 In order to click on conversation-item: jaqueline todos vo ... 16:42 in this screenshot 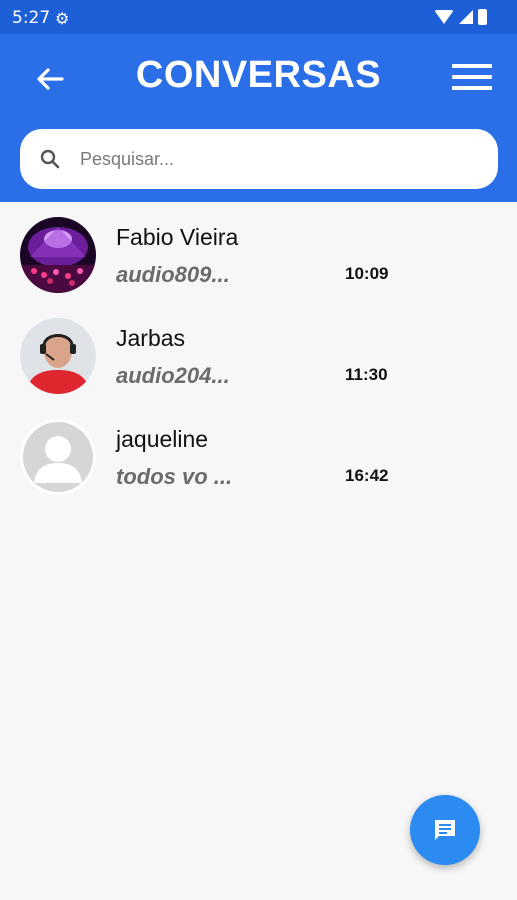, I will do `click(258, 454)`.